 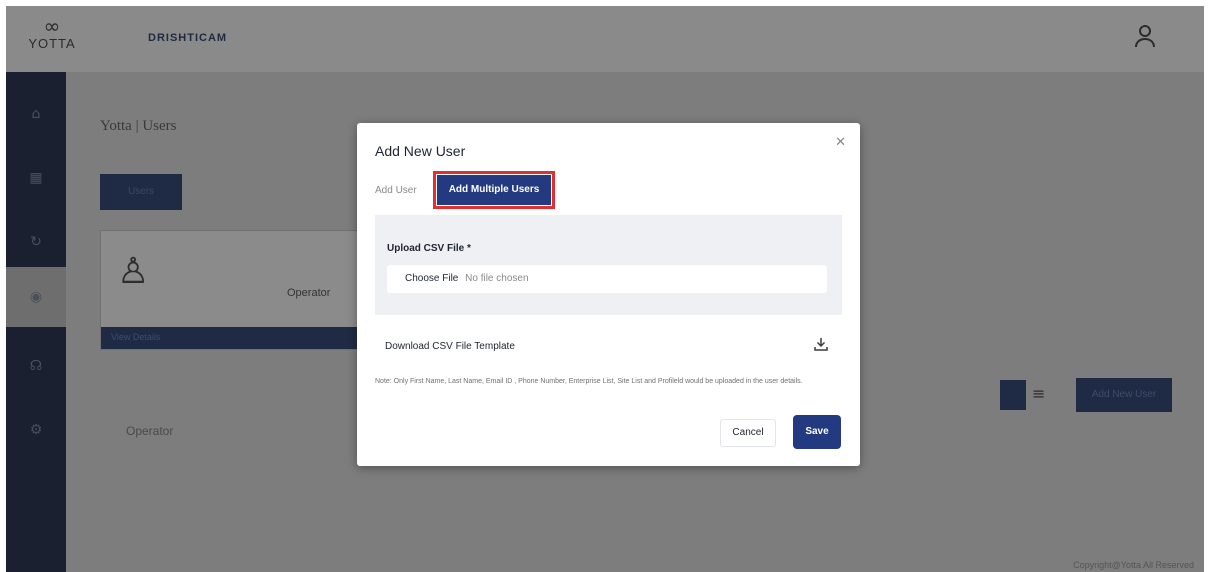 I want to click on logo-icon: ∞, so click(x=52, y=26).